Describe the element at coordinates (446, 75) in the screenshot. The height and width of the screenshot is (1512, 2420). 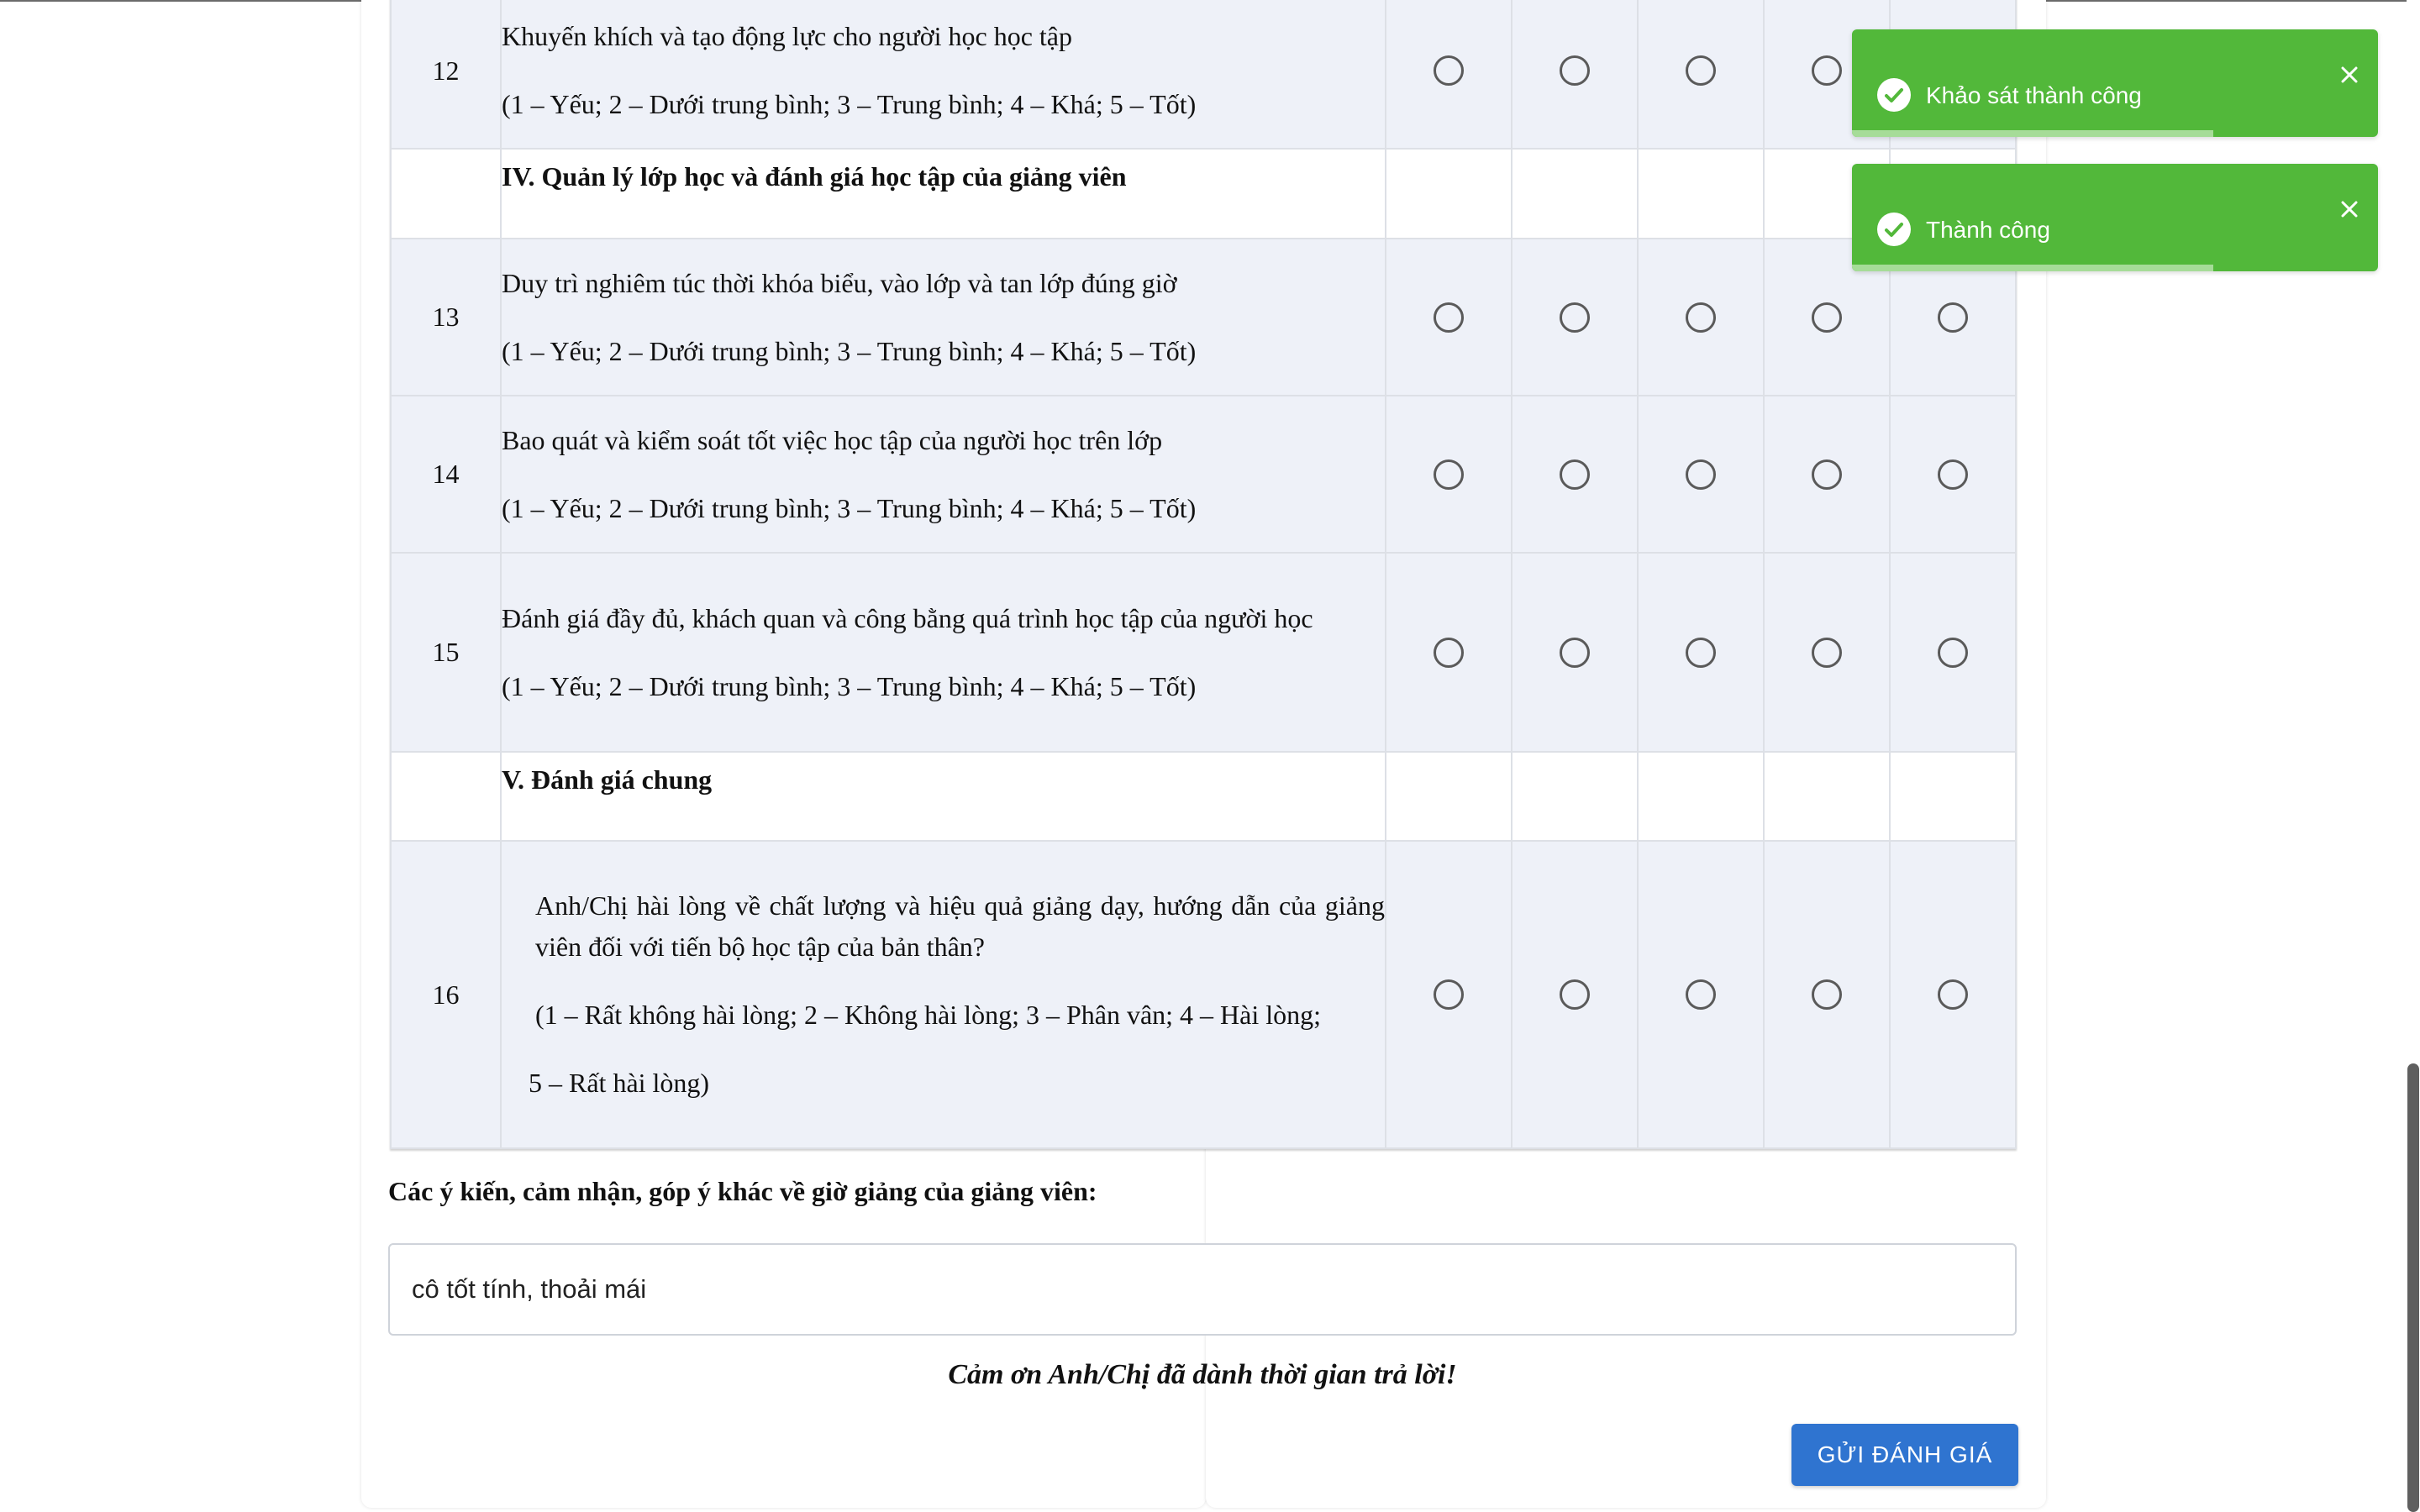
I see `question-number: 12` at that location.